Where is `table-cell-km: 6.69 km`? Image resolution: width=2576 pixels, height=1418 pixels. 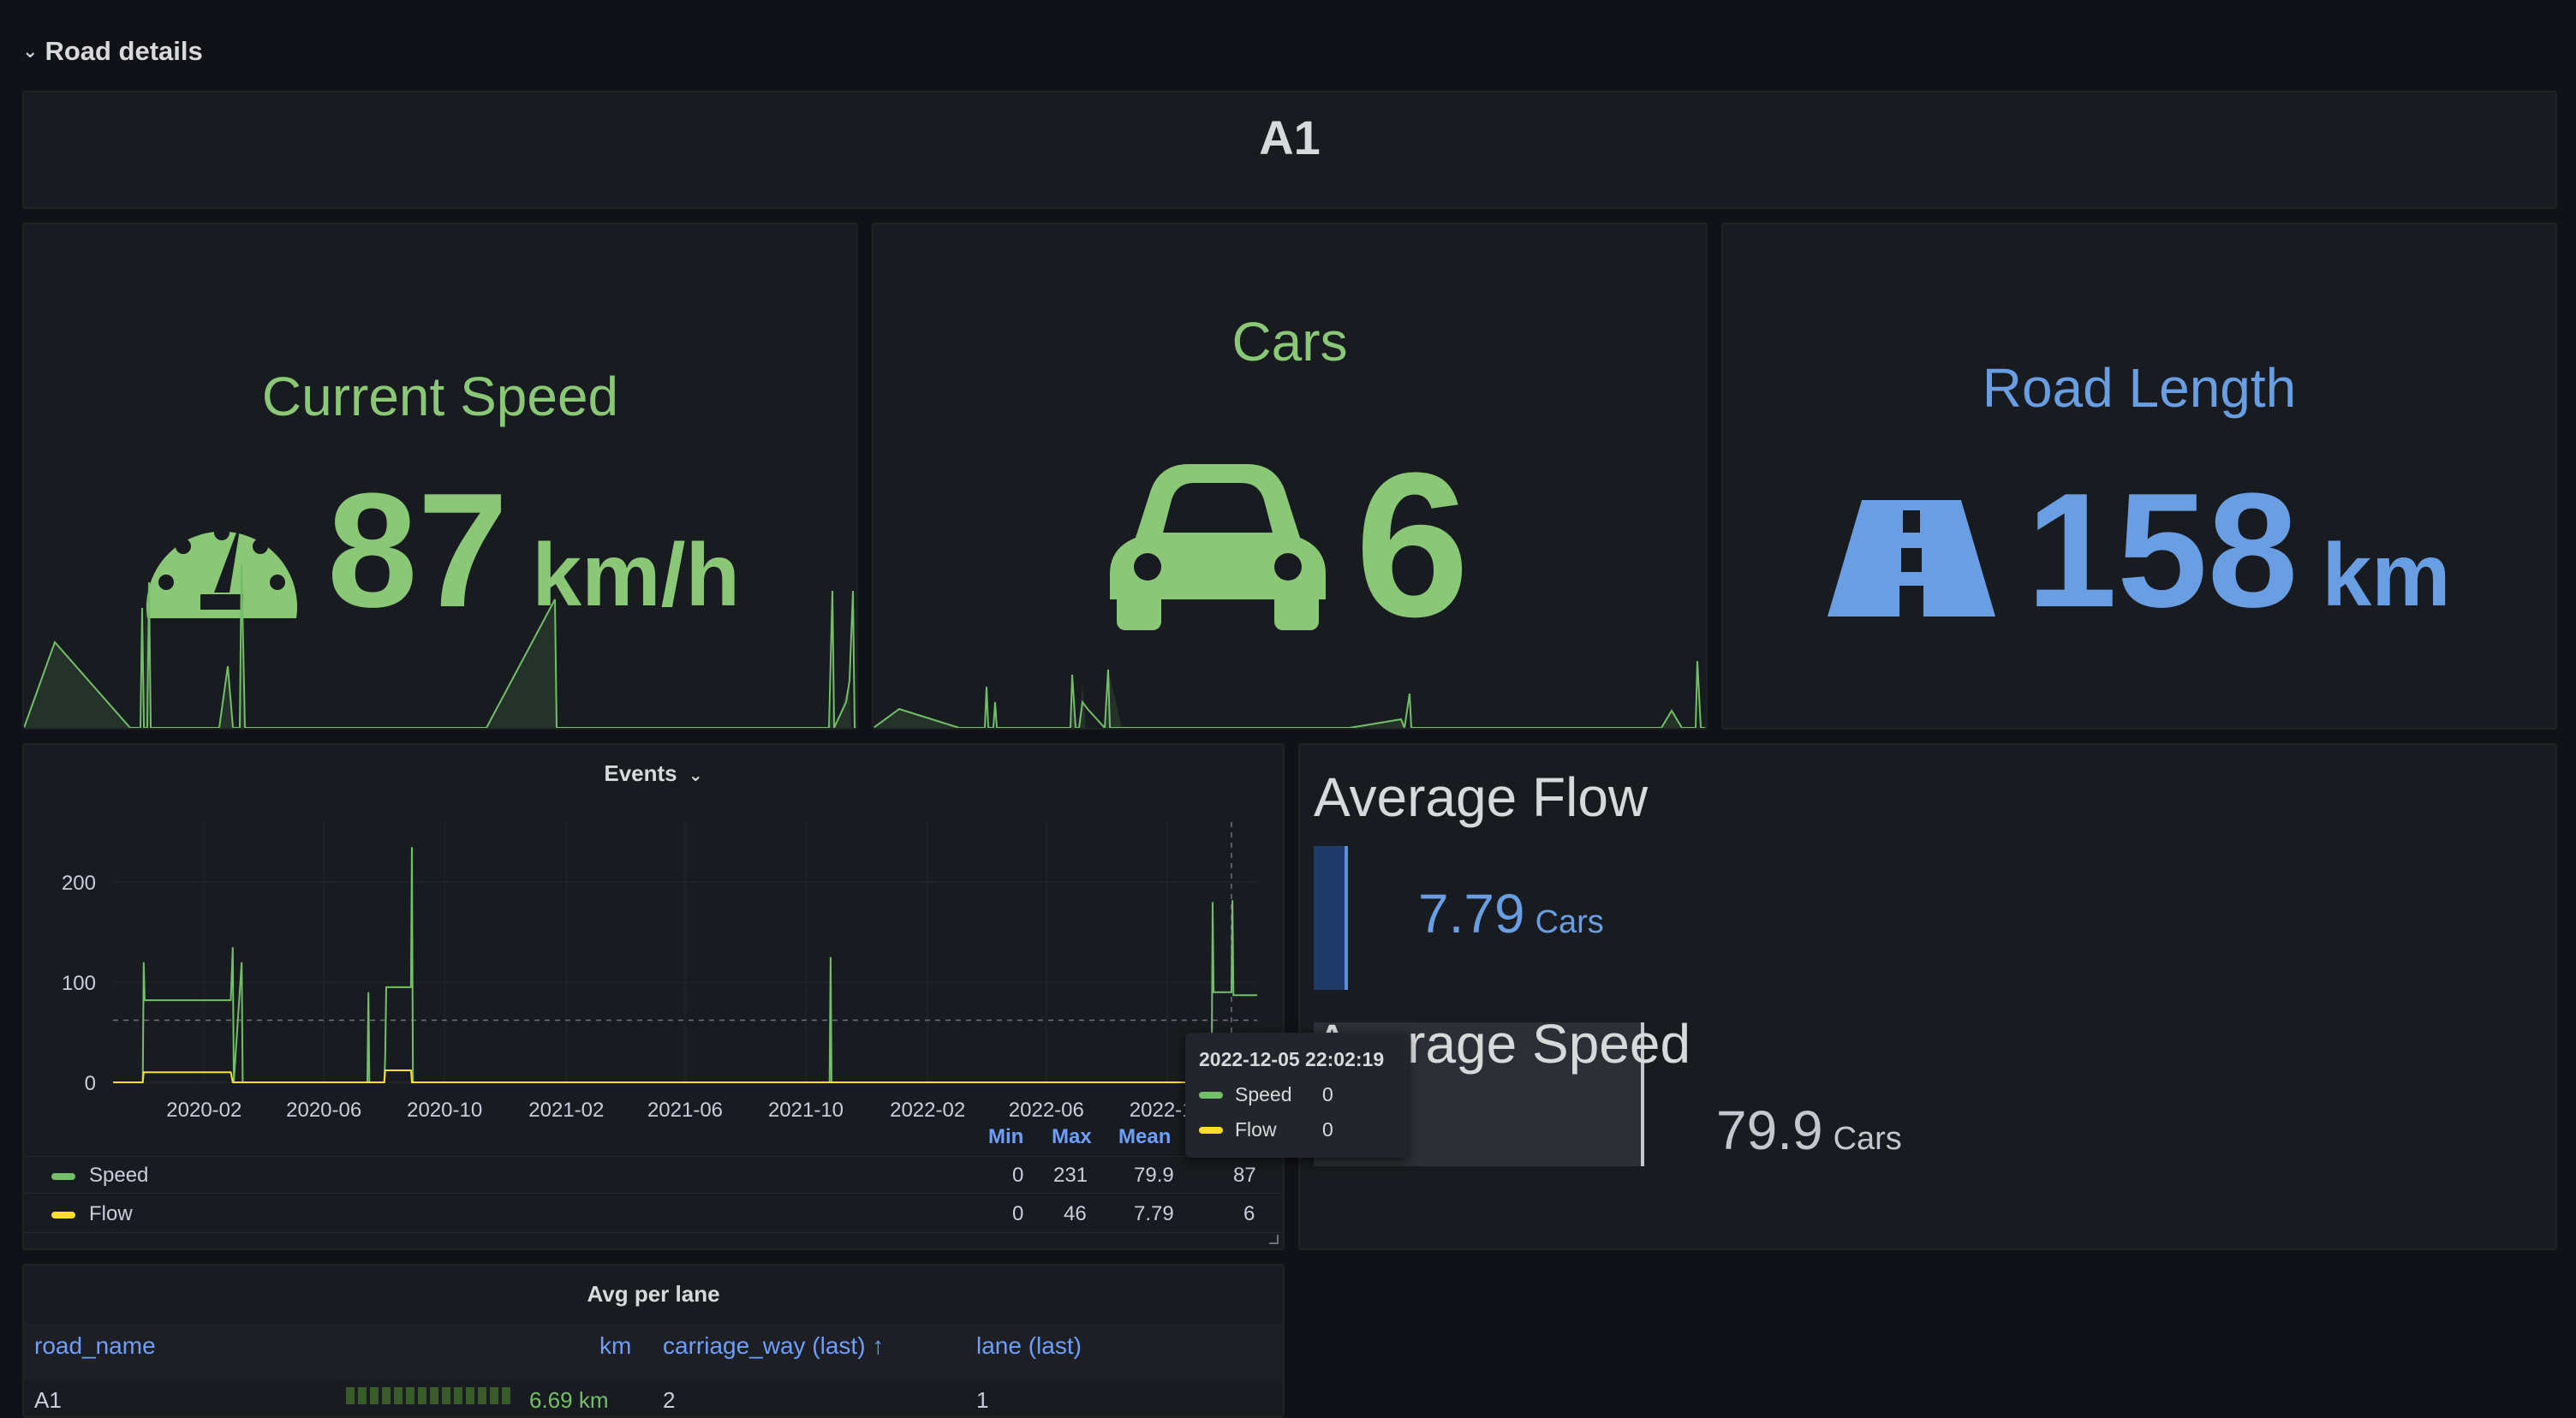 table-cell-km: 6.69 km is located at coordinates (569, 1400).